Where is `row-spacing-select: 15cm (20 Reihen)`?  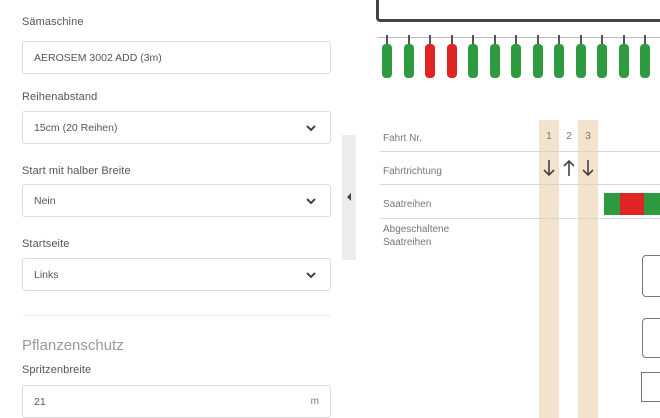 row-spacing-select: 15cm (20 Reihen) is located at coordinates (176, 127).